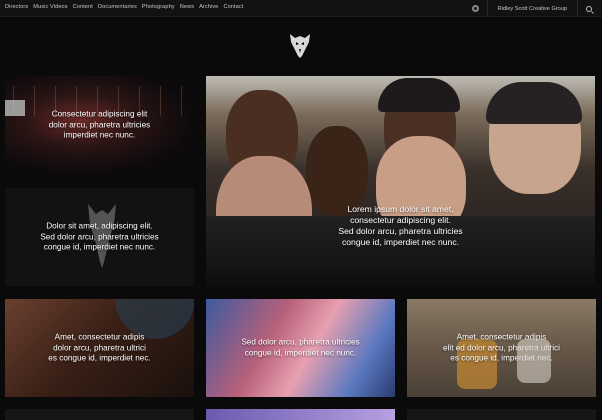  I want to click on nav-directors: Directors, so click(16, 7).